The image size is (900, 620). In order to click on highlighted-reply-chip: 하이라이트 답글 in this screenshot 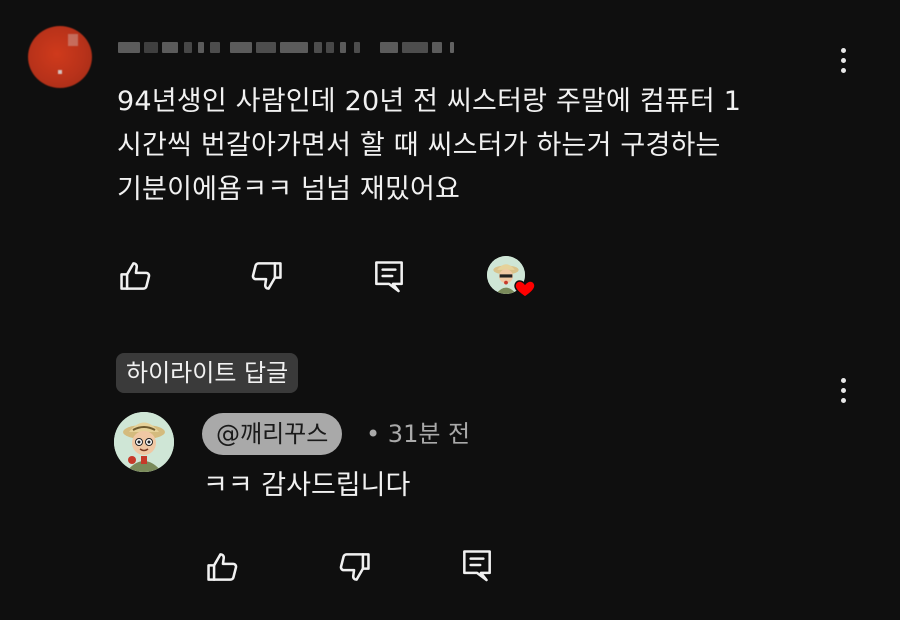, I will do `click(207, 373)`.